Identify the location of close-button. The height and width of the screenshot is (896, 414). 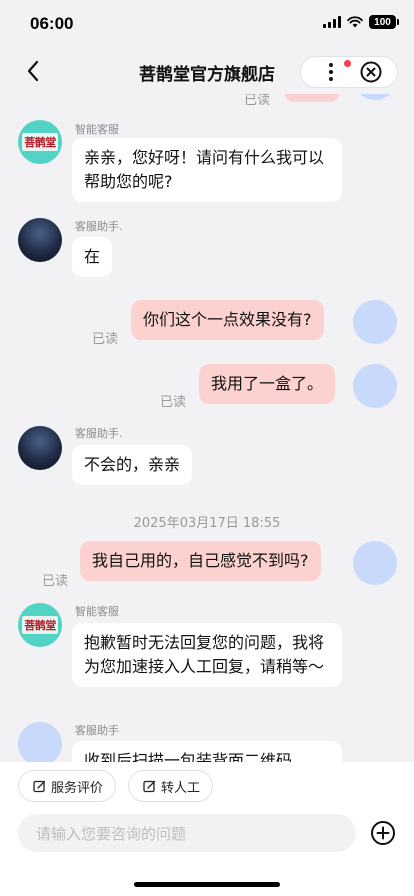
(371, 72).